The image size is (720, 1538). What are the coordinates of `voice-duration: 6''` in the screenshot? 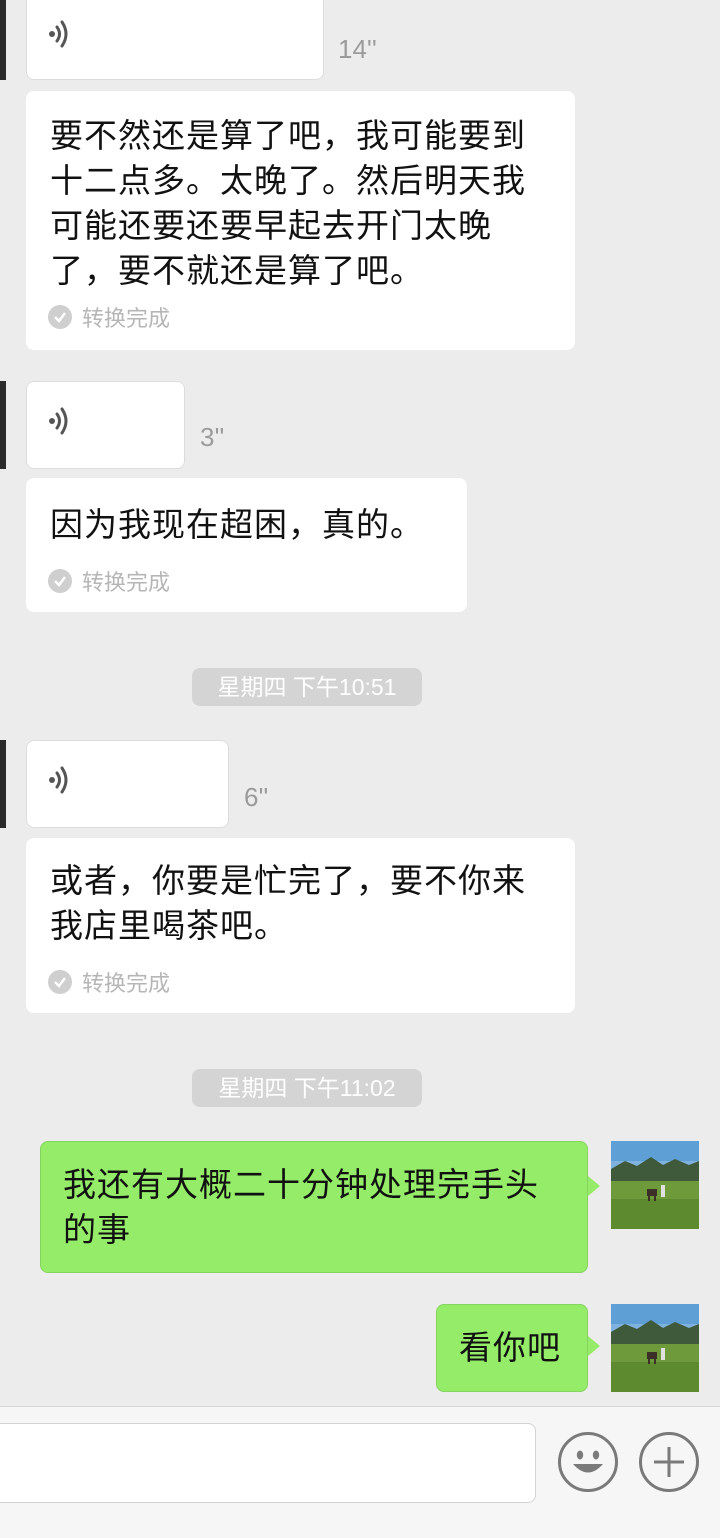 It's located at (256, 797).